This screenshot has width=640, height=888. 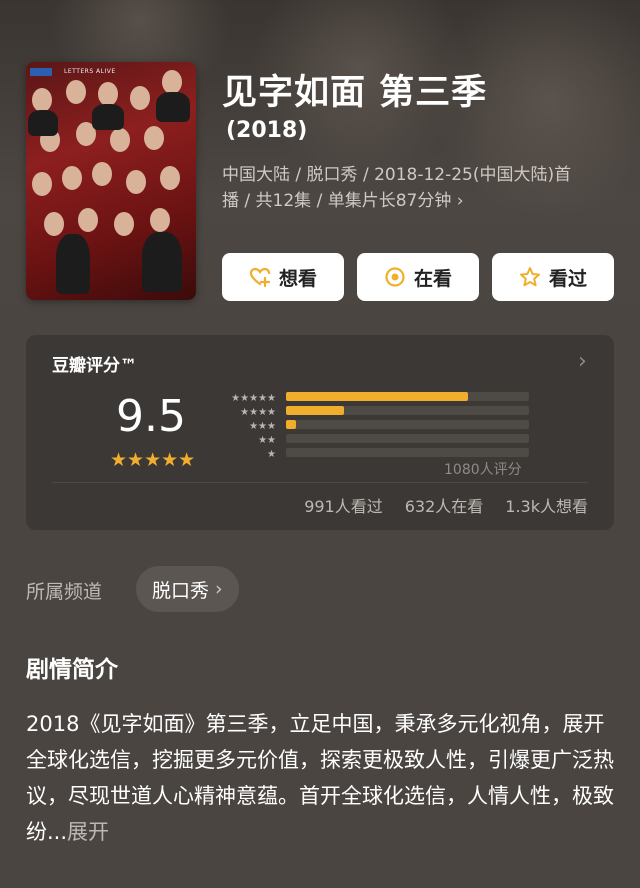 What do you see at coordinates (64, 592) in the screenshot?
I see `channel-label: 所属频道` at bounding box center [64, 592].